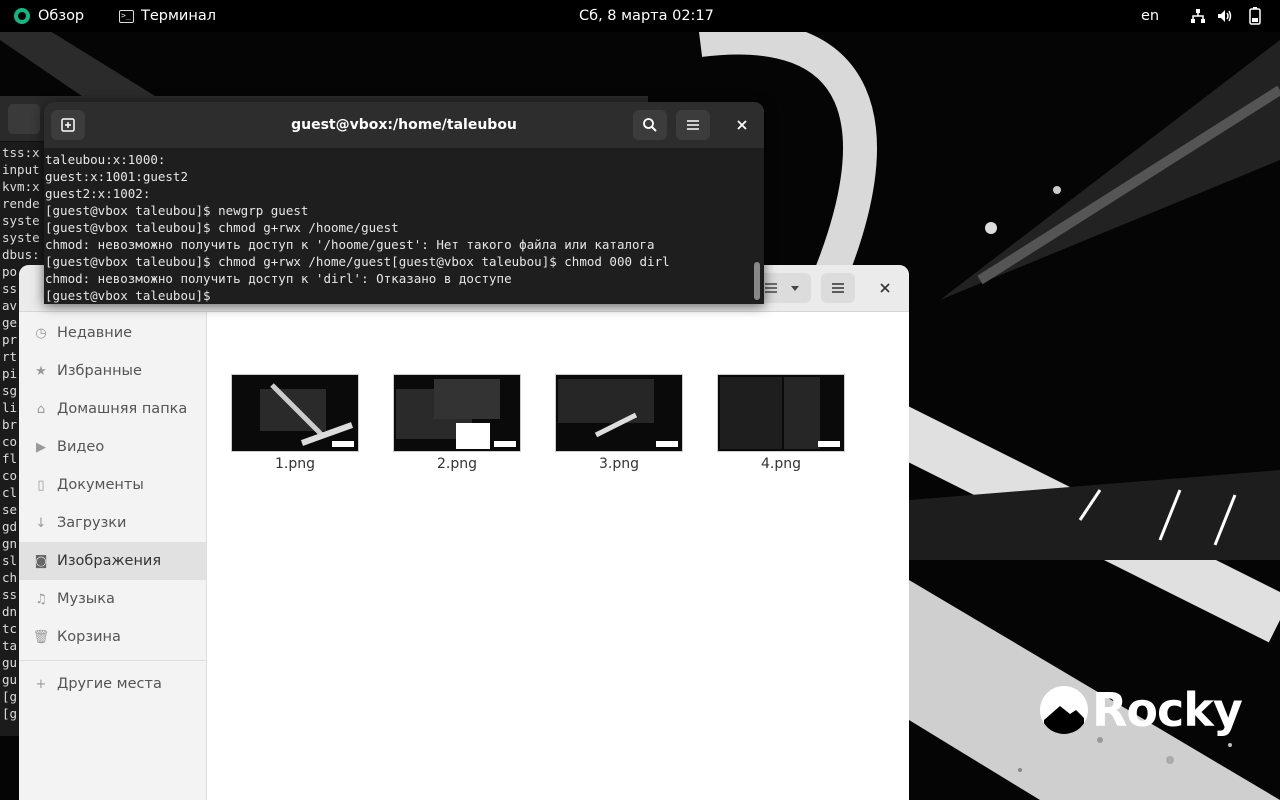 The height and width of the screenshot is (800, 1280). I want to click on file-name: 3.png, so click(618, 464).